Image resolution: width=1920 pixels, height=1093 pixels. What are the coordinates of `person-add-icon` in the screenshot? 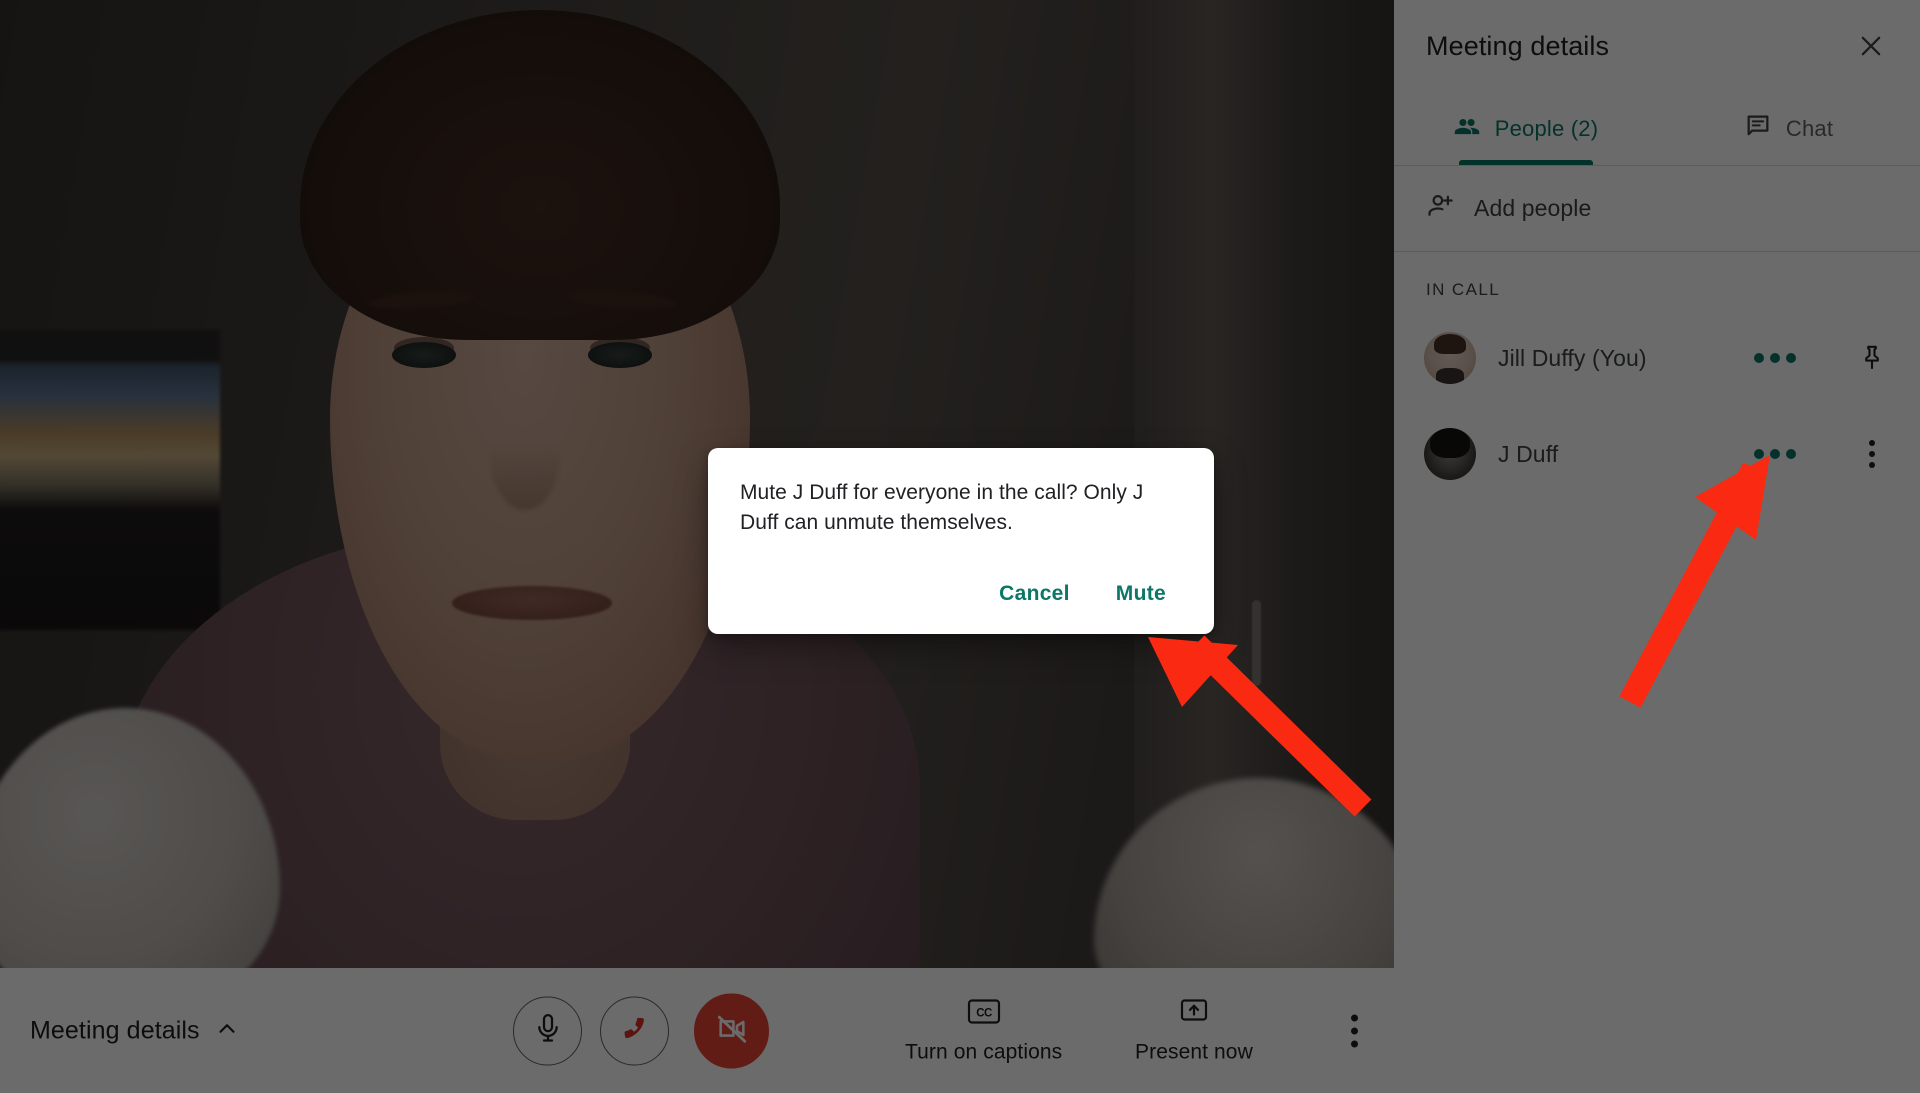 It's located at (1441, 208).